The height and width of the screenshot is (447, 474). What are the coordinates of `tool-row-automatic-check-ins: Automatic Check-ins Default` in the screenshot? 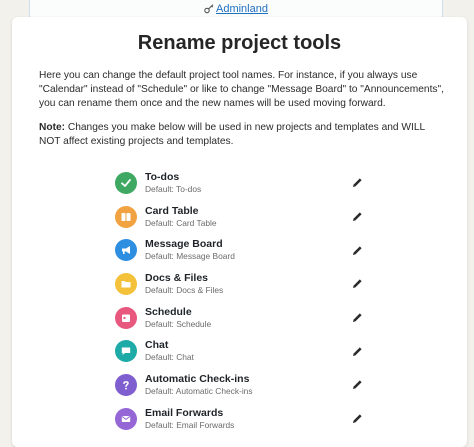 It's located at (240, 385).